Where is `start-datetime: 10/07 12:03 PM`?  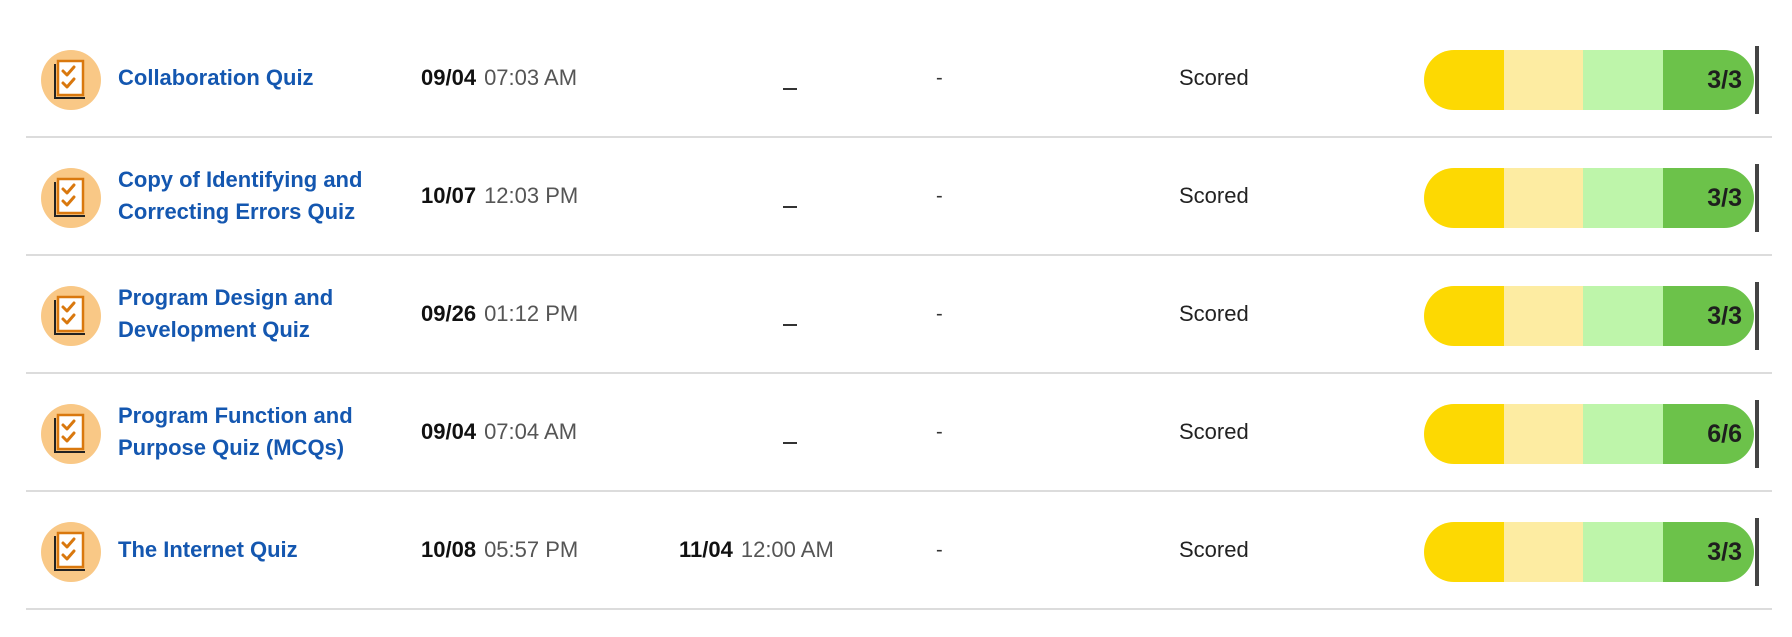
start-datetime: 10/07 12:03 PM is located at coordinates (499, 196).